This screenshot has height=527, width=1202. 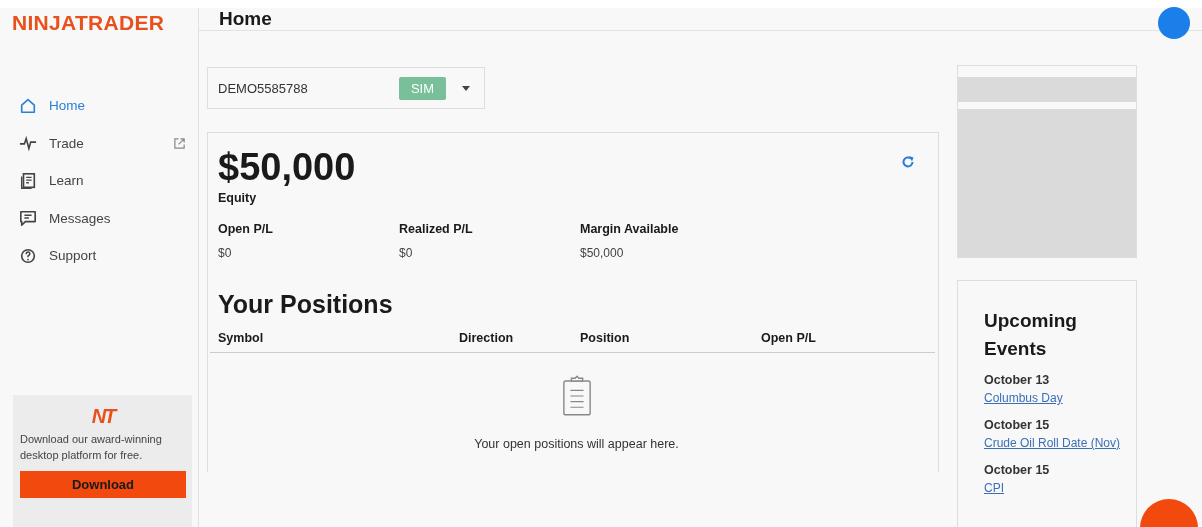 What do you see at coordinates (99, 143) in the screenshot?
I see `sidebar-item: Trade` at bounding box center [99, 143].